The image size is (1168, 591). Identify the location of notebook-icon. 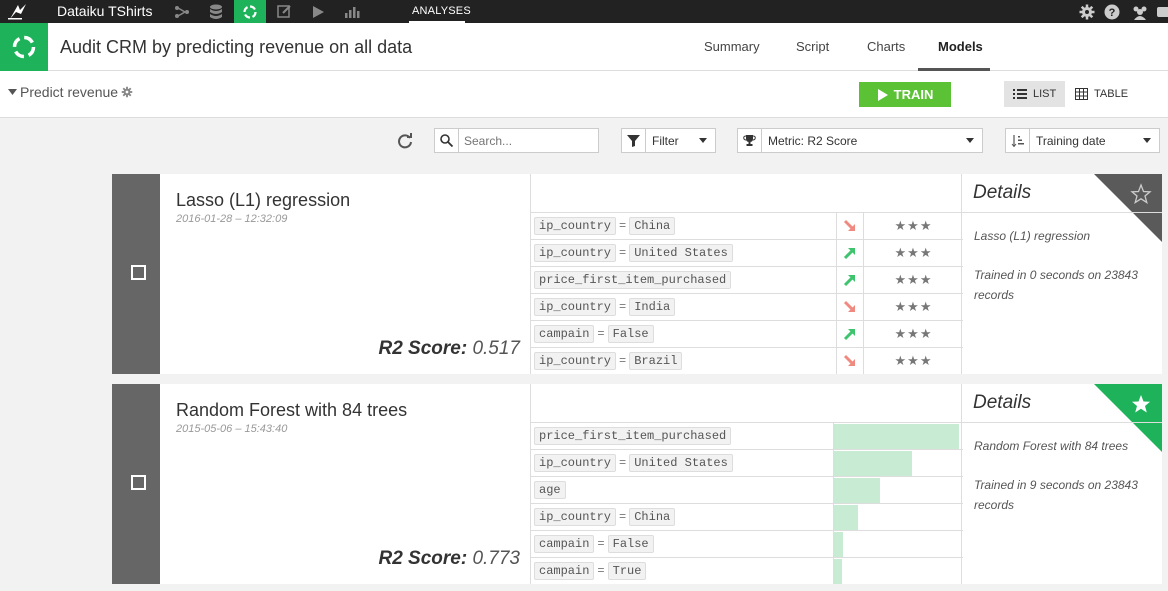
(284, 11).